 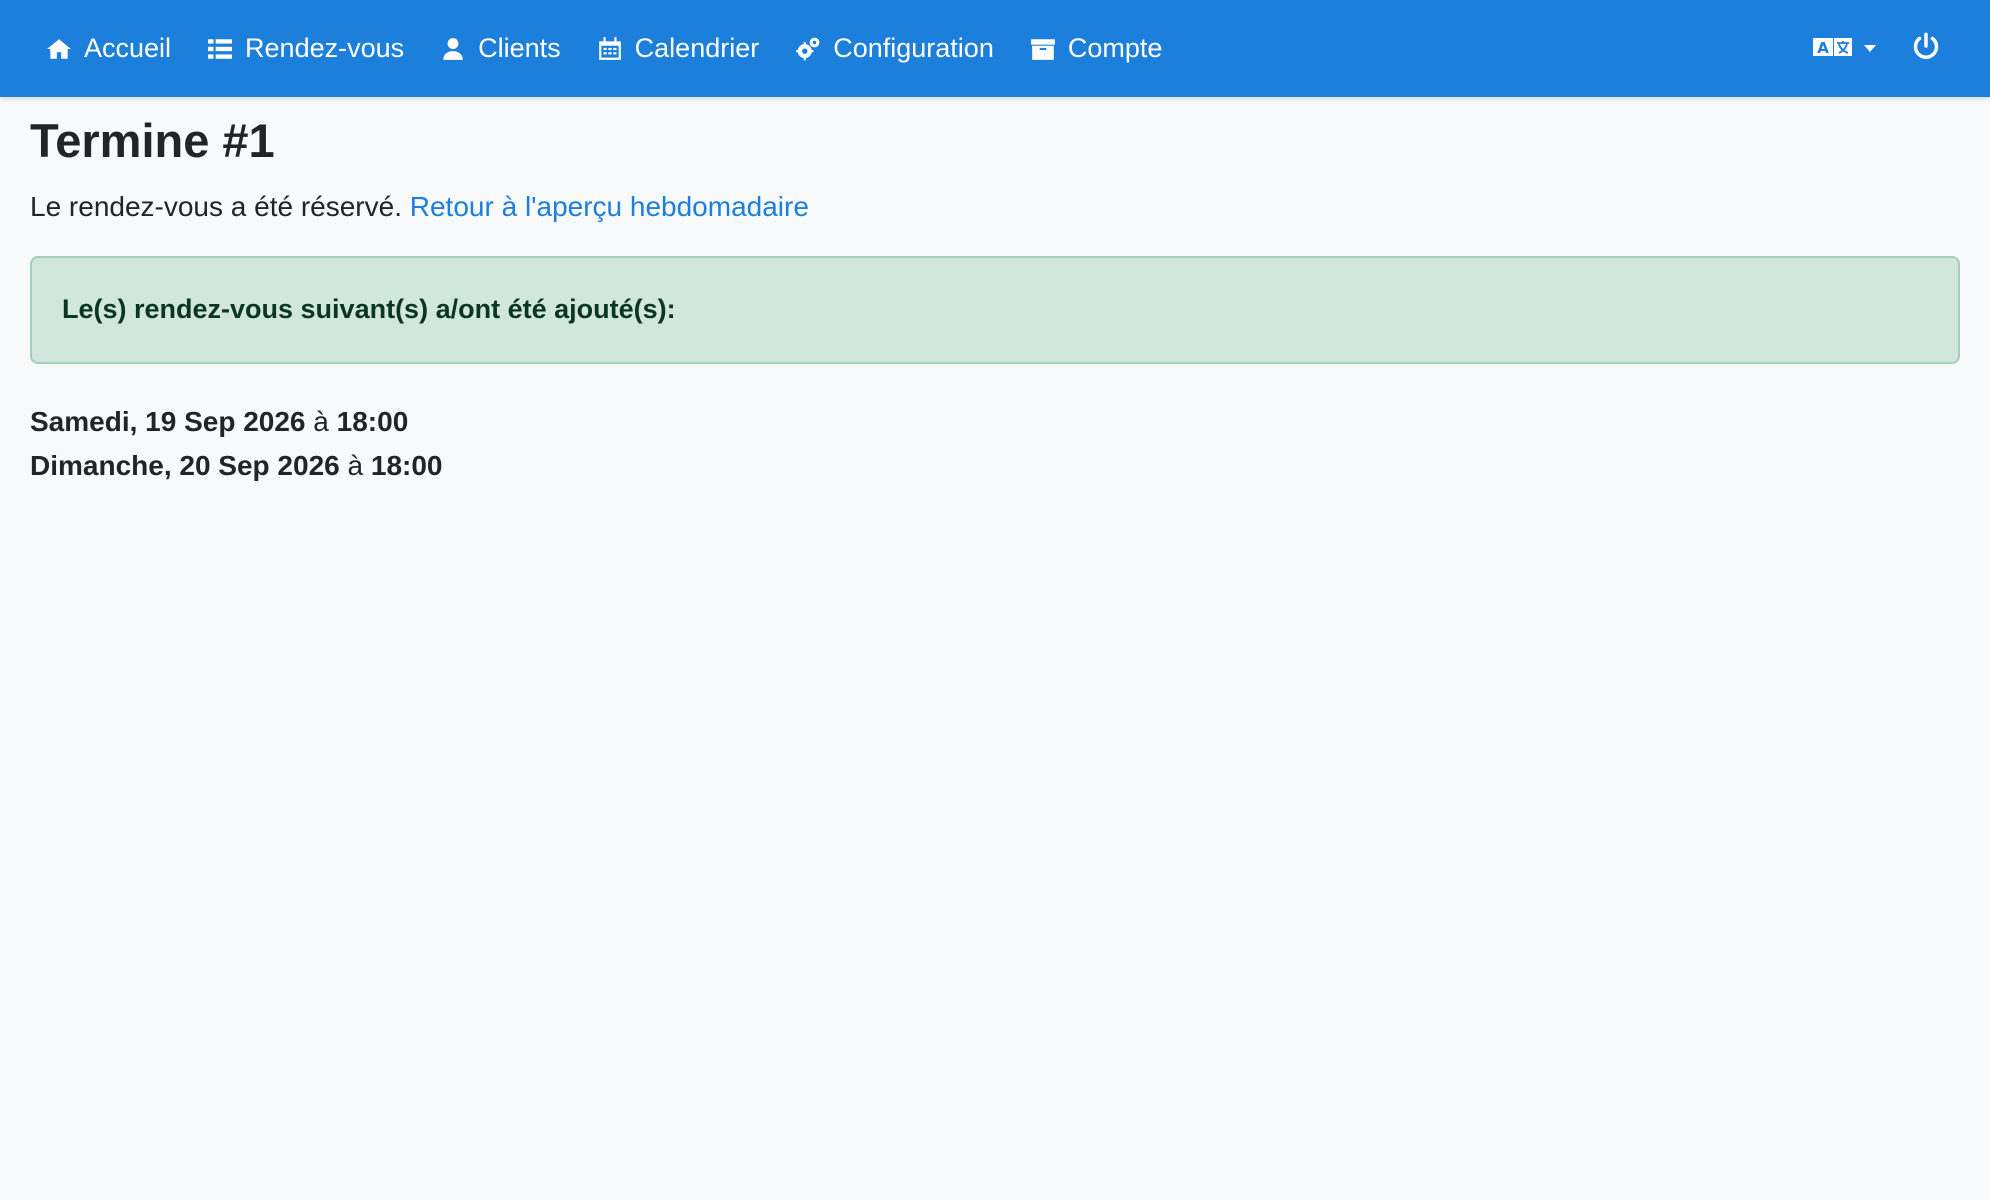 I want to click on archive-icon, so click(x=1043, y=49).